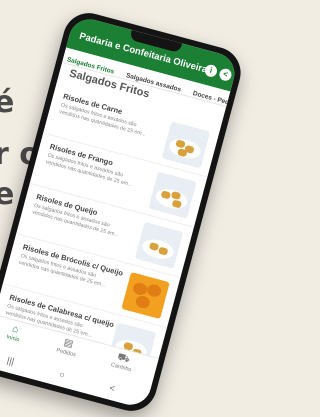 The height and width of the screenshot is (417, 320). What do you see at coordinates (7, 194) in the screenshot?
I see `background-text-line-3: e` at bounding box center [7, 194].